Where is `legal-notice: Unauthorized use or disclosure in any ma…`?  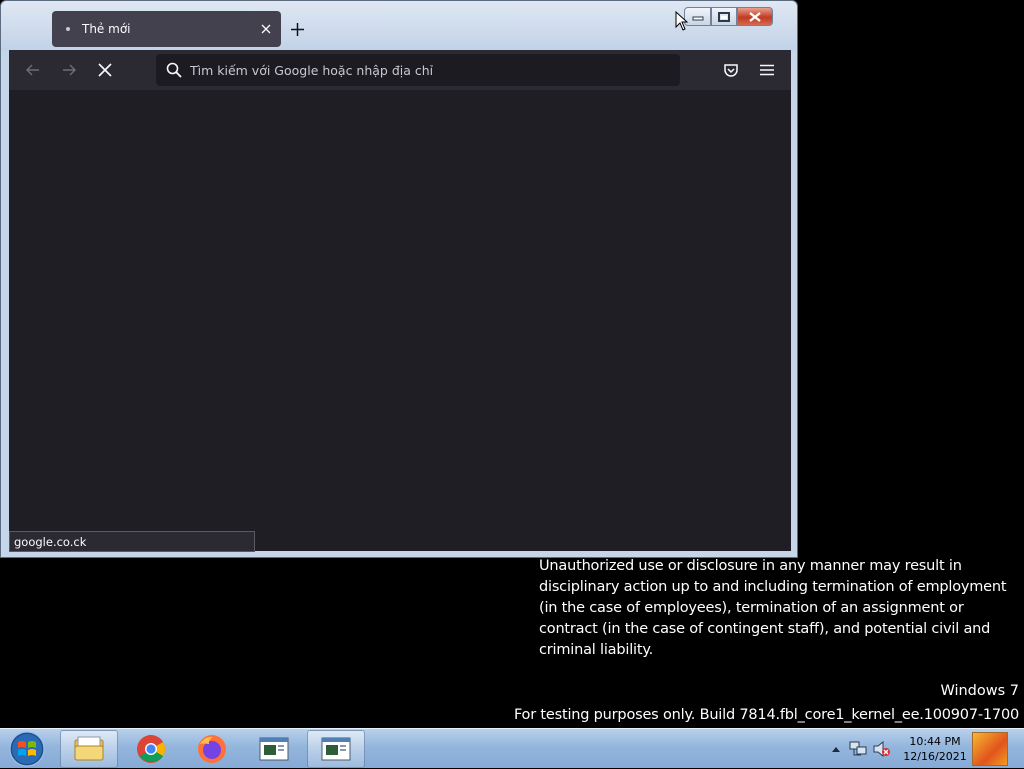 legal-notice: Unauthorized use or disclosure in any ma… is located at coordinates (773, 608).